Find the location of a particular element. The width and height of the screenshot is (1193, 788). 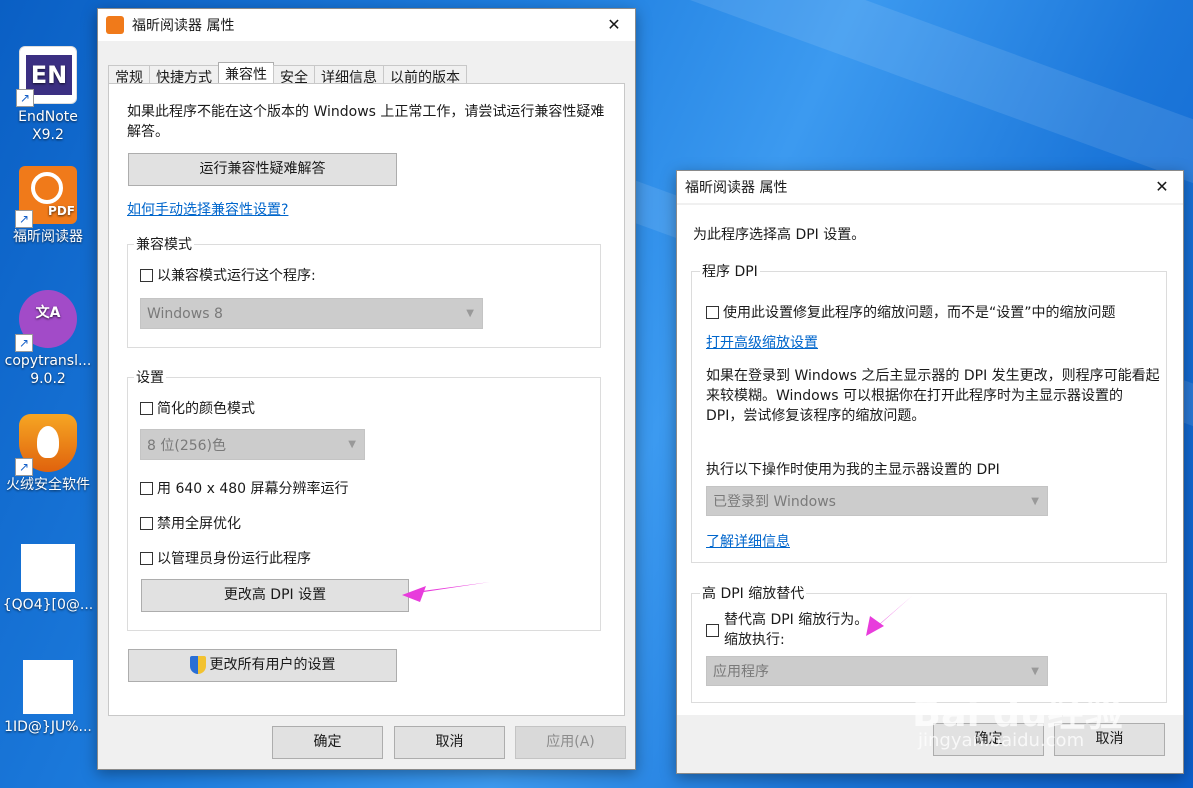

copytranslator-icon: 文A ↗ is located at coordinates (46, 321).